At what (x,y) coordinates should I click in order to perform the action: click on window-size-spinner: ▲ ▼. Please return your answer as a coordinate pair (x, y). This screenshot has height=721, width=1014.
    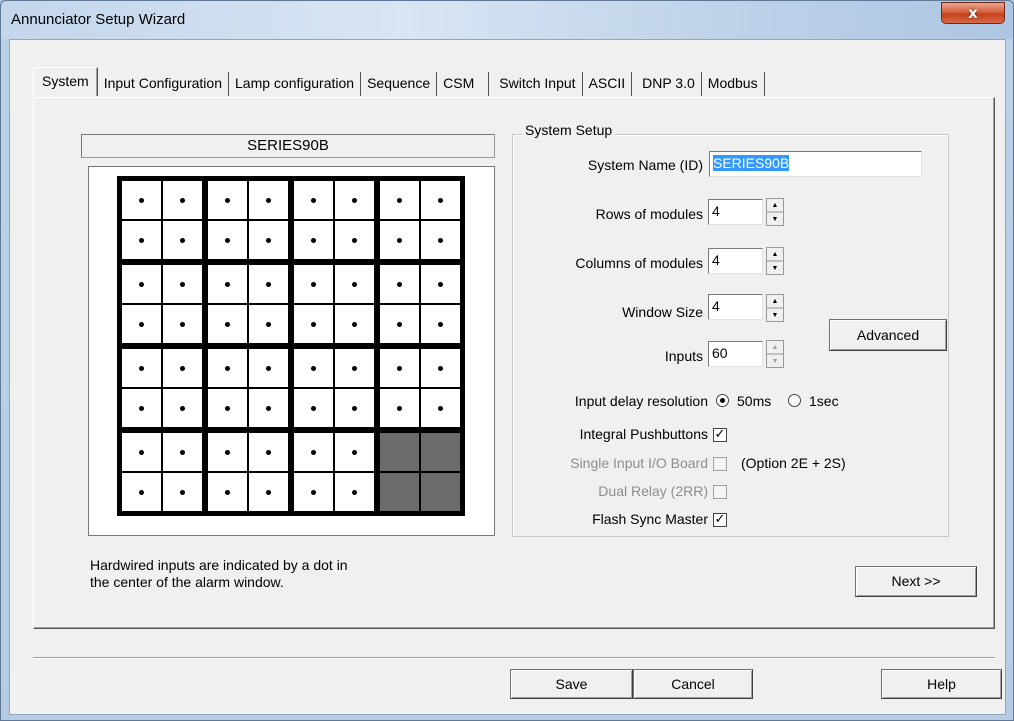
    Looking at the image, I should click on (775, 308).